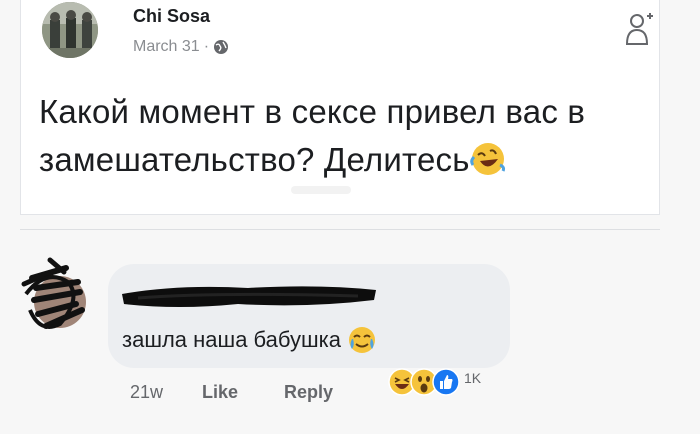 The width and height of the screenshot is (700, 434). What do you see at coordinates (231, 339) in the screenshot?
I see `comment-body: зашла наша бабушка` at bounding box center [231, 339].